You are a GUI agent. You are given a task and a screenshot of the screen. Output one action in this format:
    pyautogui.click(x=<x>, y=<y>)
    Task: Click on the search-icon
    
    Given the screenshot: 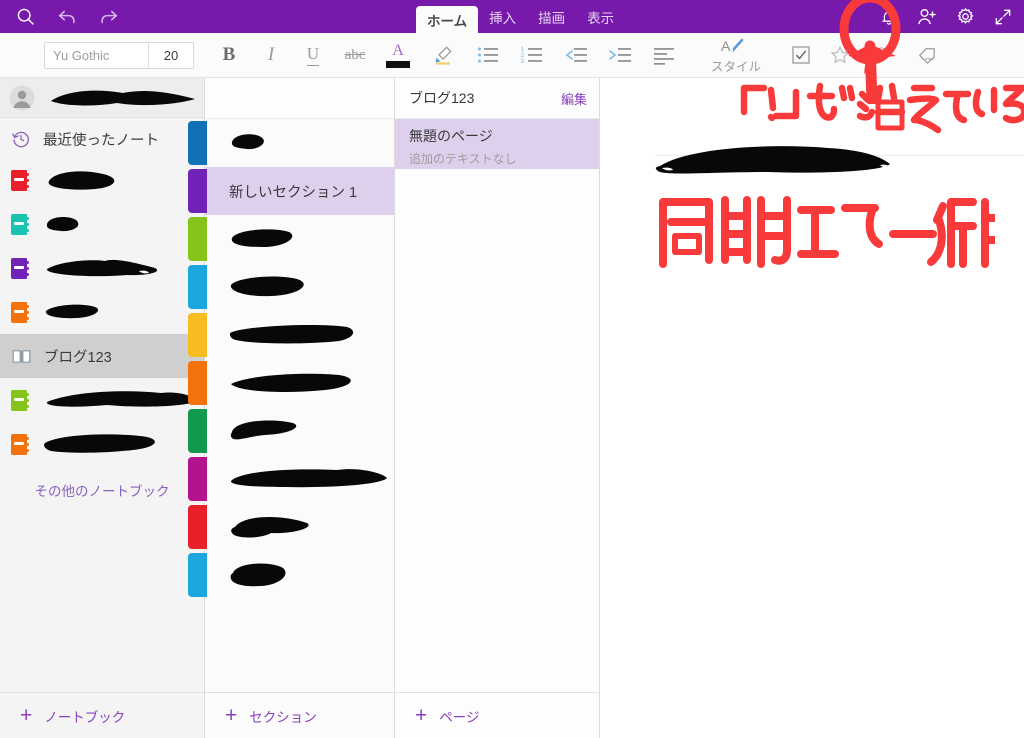 What is the action you would take?
    pyautogui.click(x=25, y=16)
    